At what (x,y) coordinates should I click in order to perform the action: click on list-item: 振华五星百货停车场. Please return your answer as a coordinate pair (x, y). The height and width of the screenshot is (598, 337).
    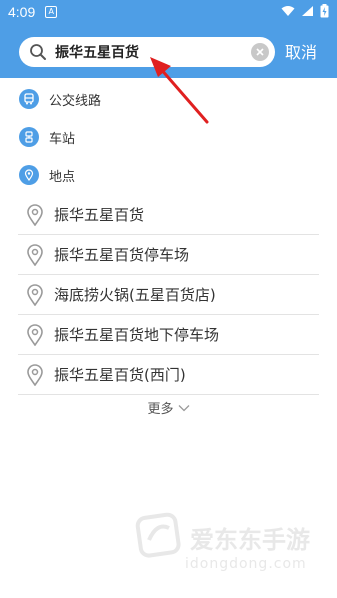
    Looking at the image, I should click on (168, 255).